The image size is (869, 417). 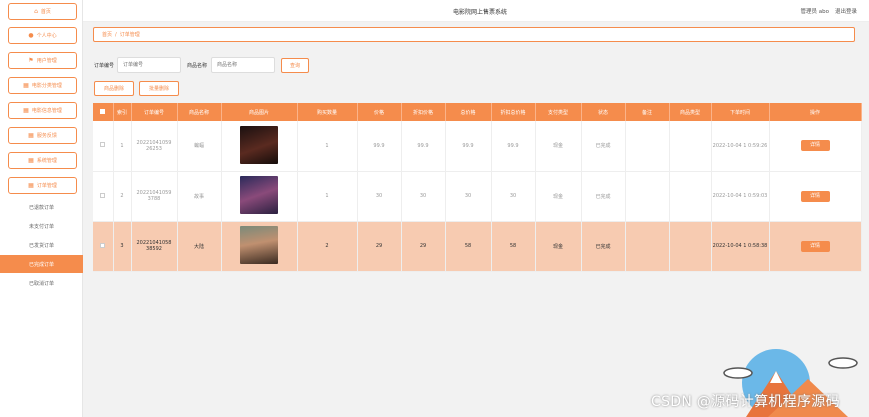 I want to click on cell-total: 30, so click(x=468, y=196).